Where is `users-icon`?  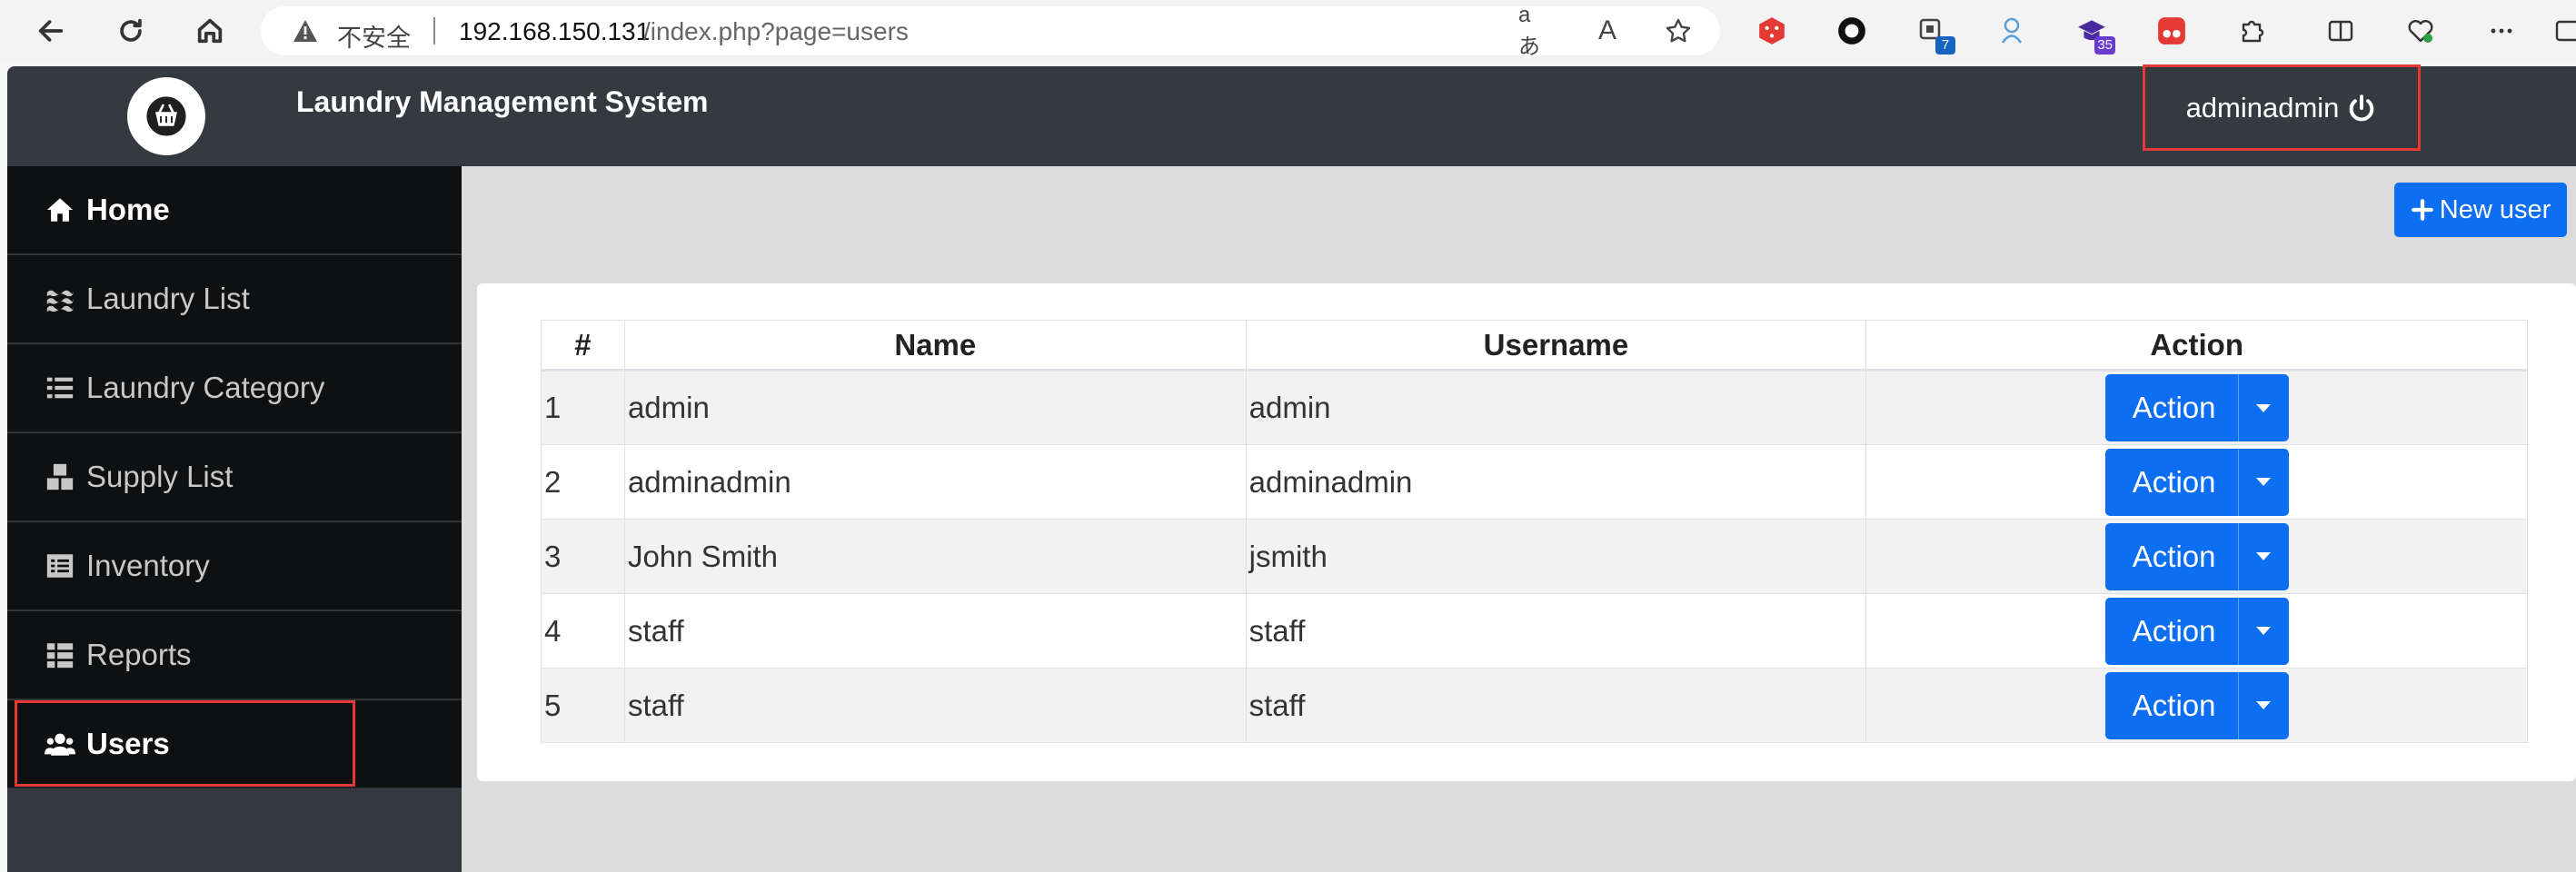 users-icon is located at coordinates (60, 744).